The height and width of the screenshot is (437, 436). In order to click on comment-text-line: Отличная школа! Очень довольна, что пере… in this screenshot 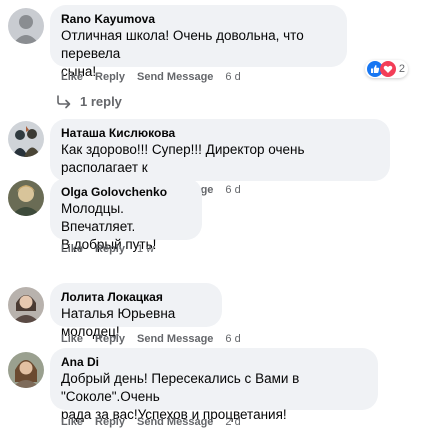, I will do `click(182, 44)`.